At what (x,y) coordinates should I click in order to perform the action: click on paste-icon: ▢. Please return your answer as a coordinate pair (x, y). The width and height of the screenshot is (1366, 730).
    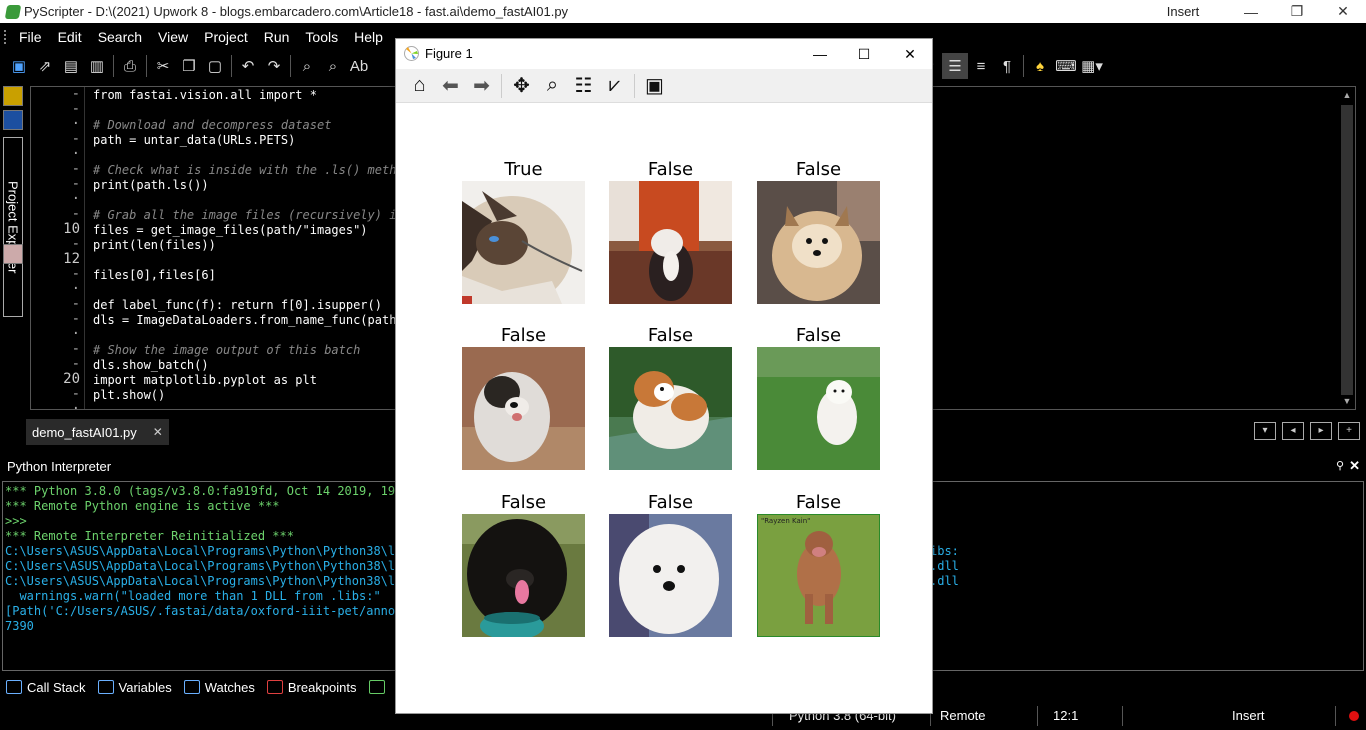
    Looking at the image, I should click on (215, 66).